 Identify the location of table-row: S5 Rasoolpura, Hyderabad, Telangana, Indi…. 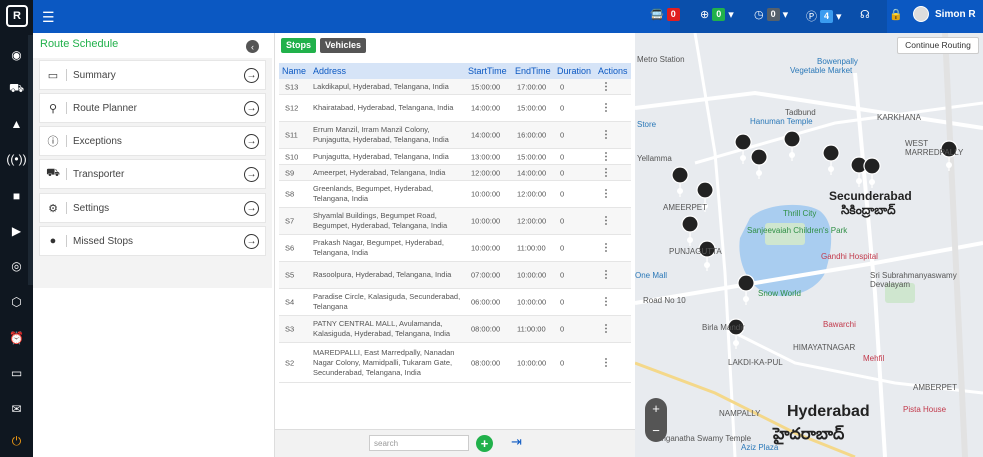
(455, 275).